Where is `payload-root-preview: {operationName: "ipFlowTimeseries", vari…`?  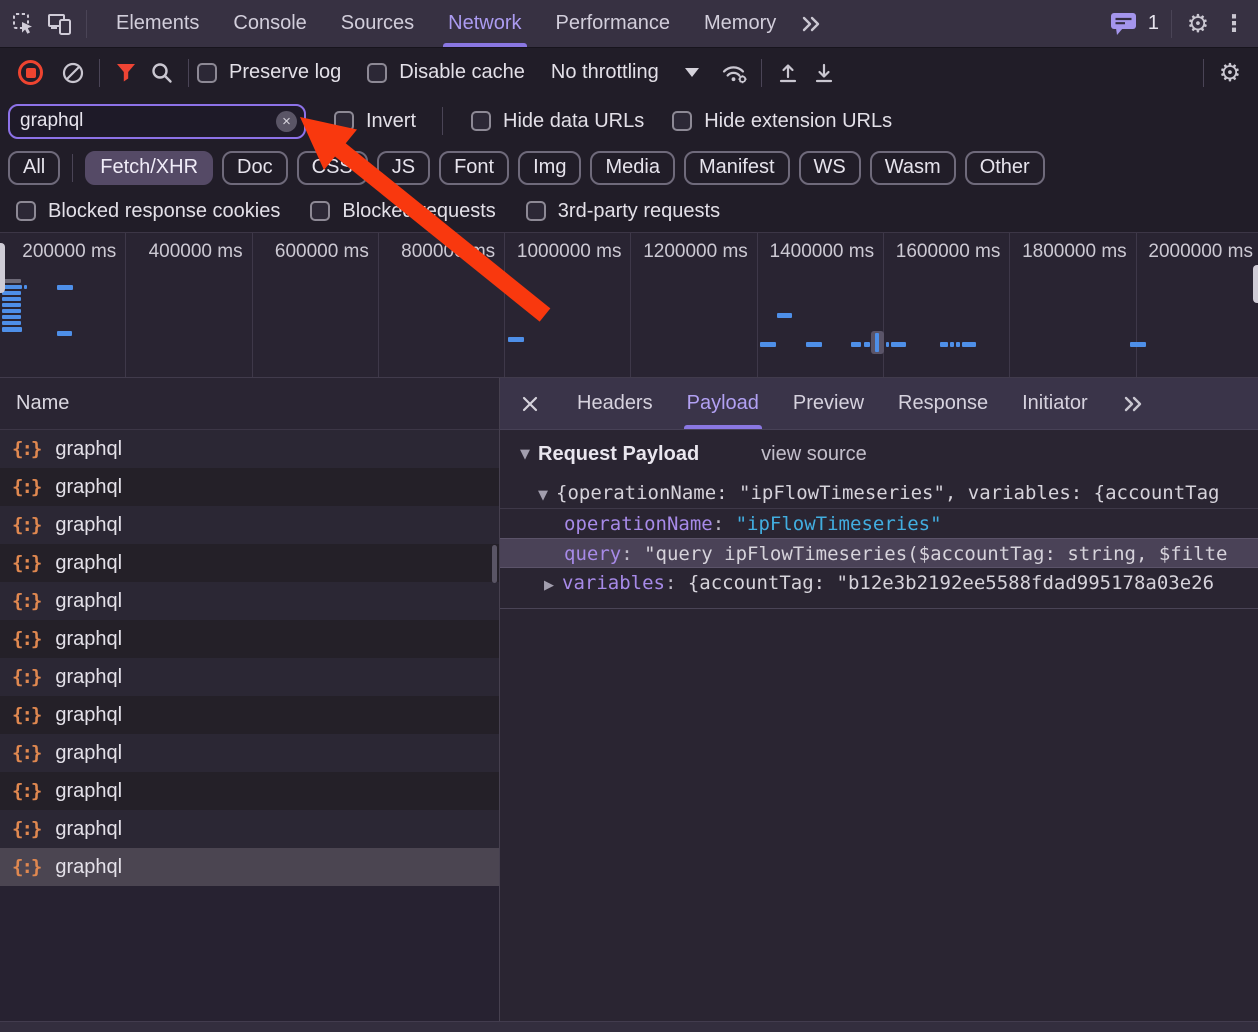 payload-root-preview: {operationName: "ipFlowTimeseries", vari… is located at coordinates (888, 493).